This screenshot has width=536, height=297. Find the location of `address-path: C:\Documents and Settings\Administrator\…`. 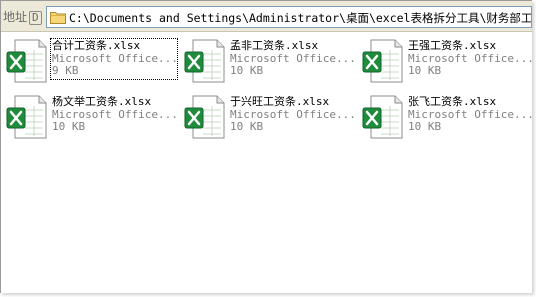

address-path: C:\Documents and Settings\Administrator\… is located at coordinates (300, 18).